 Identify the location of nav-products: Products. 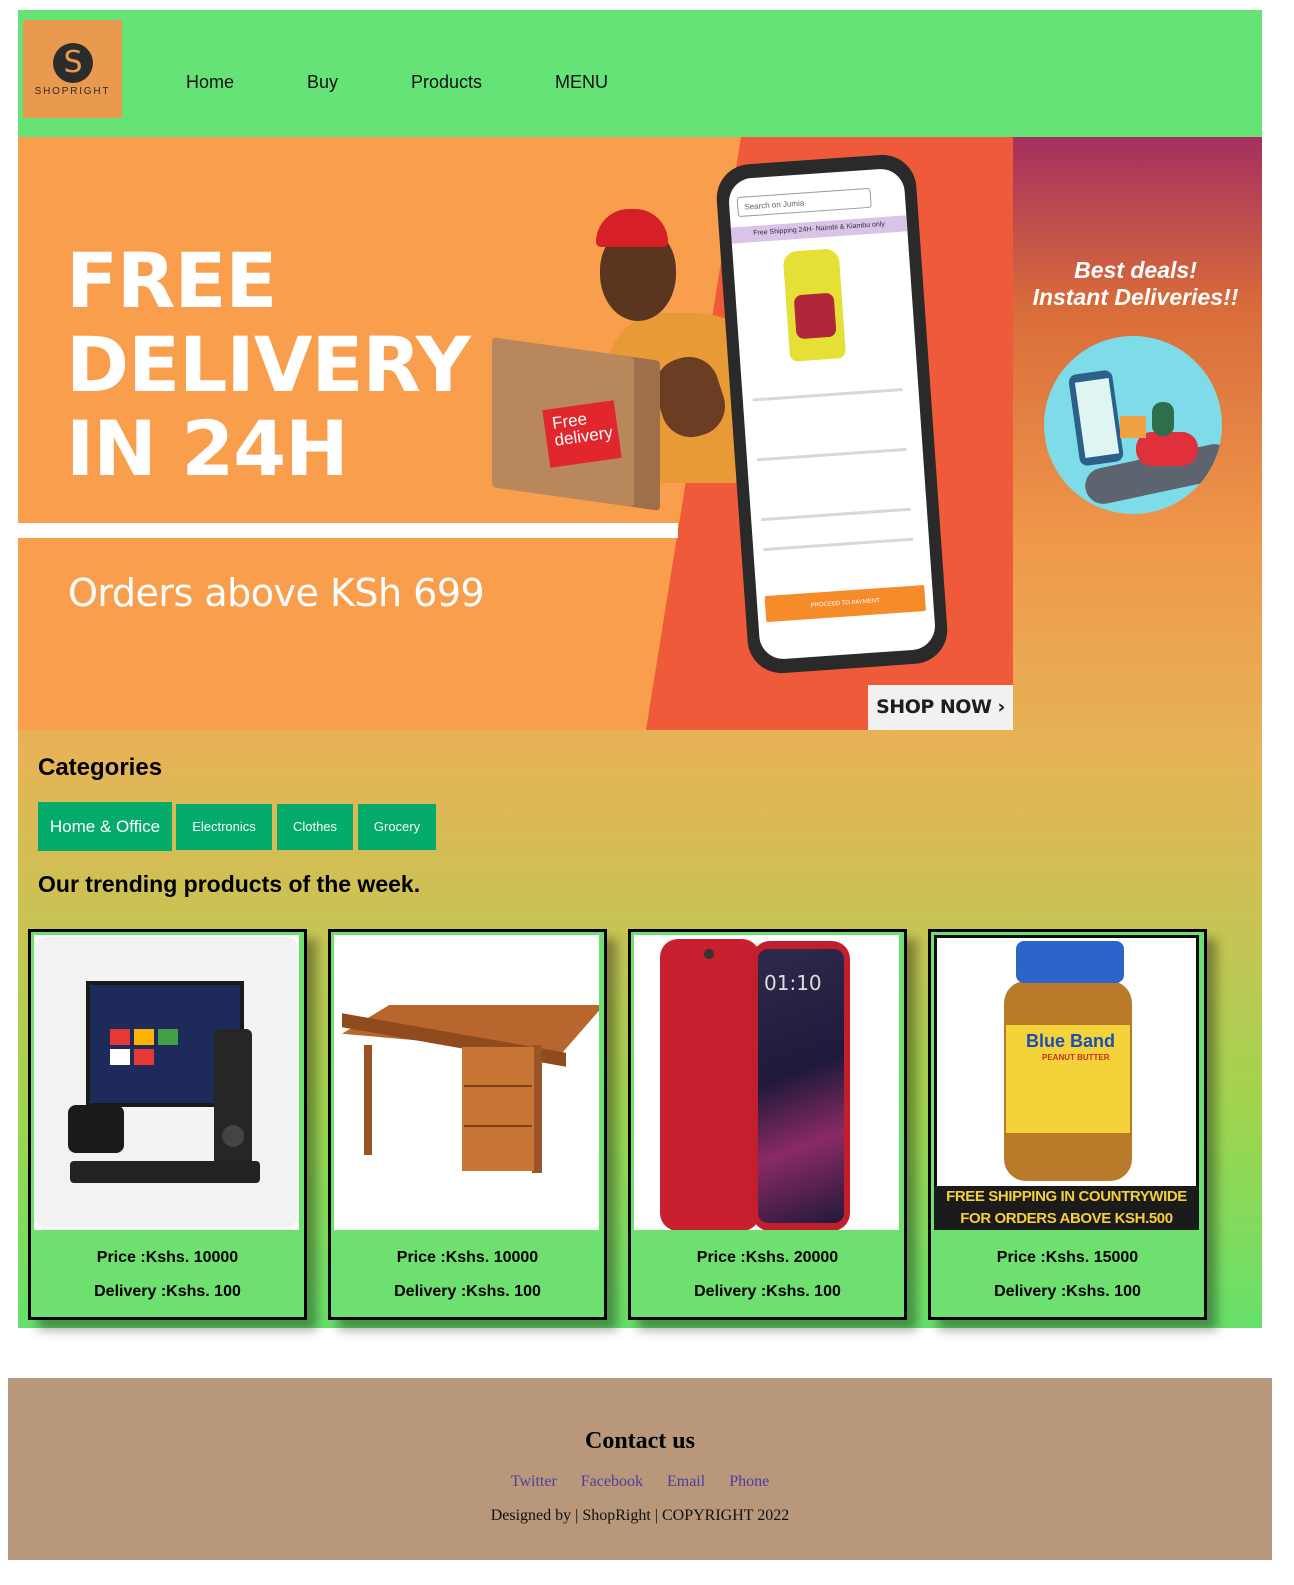
(446, 82).